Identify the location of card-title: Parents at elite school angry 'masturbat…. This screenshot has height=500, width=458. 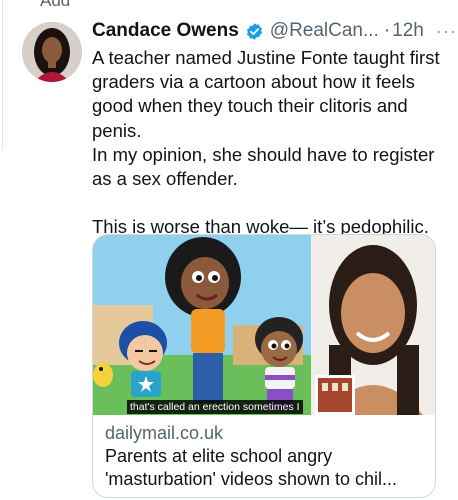
(251, 467).